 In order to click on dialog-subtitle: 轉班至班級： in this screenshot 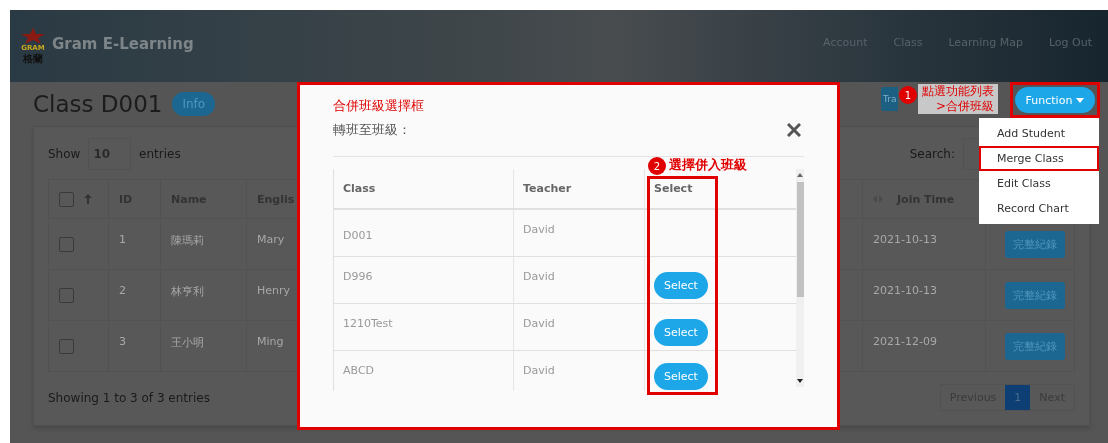, I will do `click(372, 130)`.